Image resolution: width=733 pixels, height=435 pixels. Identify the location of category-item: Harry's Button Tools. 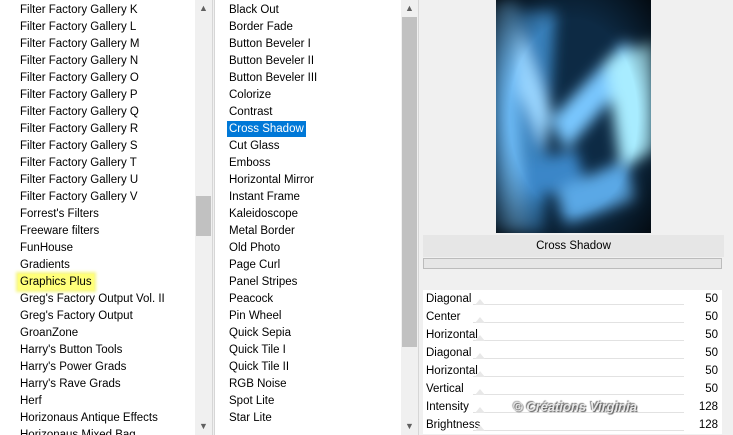
(71, 350).